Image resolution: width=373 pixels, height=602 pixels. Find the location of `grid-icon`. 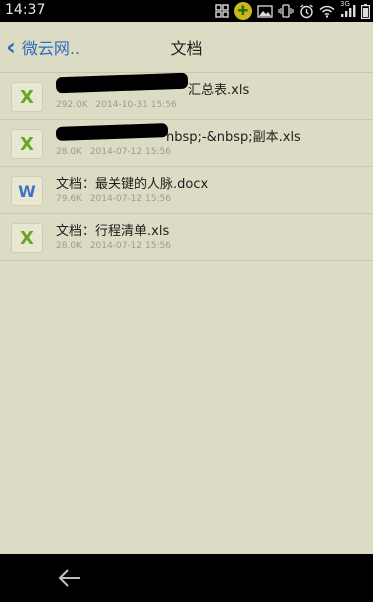

grid-icon is located at coordinates (222, 11).